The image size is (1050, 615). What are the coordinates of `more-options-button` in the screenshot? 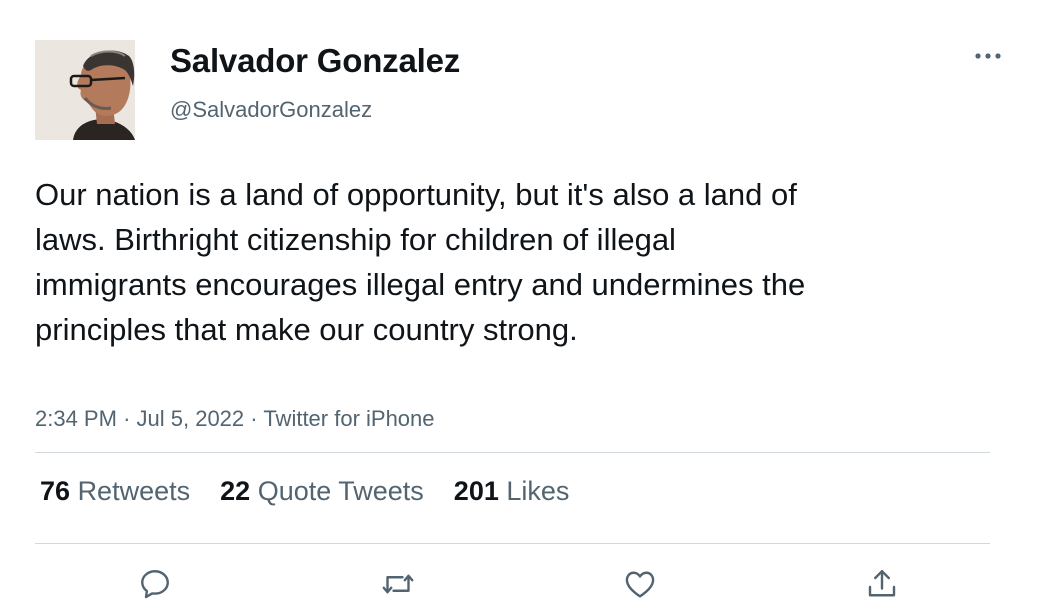 It's located at (988, 56).